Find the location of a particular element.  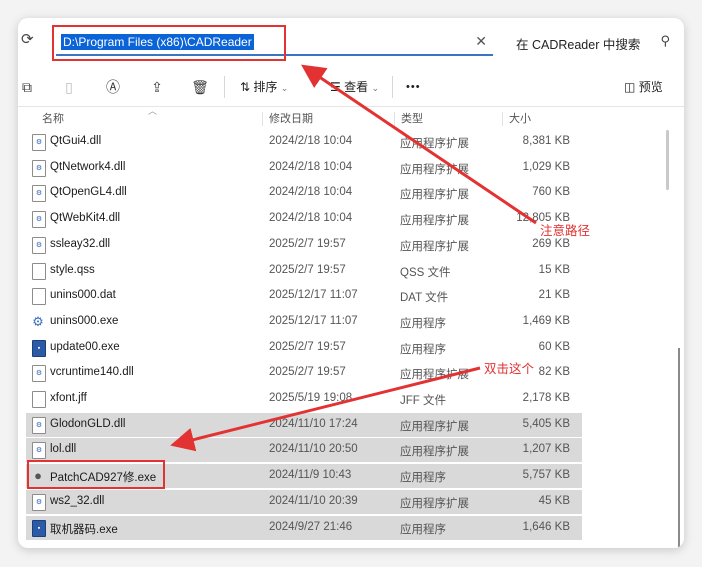

file-name: GlodonGLD.dll is located at coordinates (87, 424).